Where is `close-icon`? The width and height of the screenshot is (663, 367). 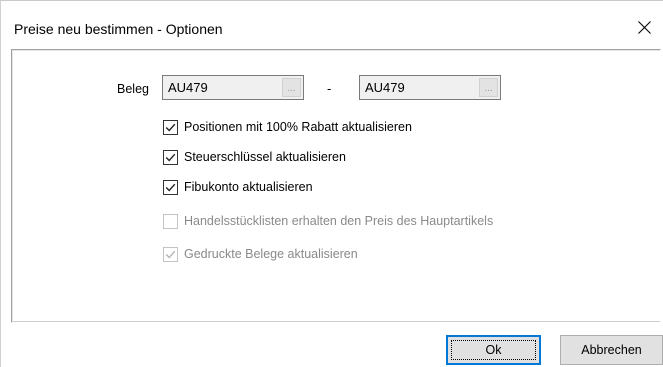
close-icon is located at coordinates (644, 27).